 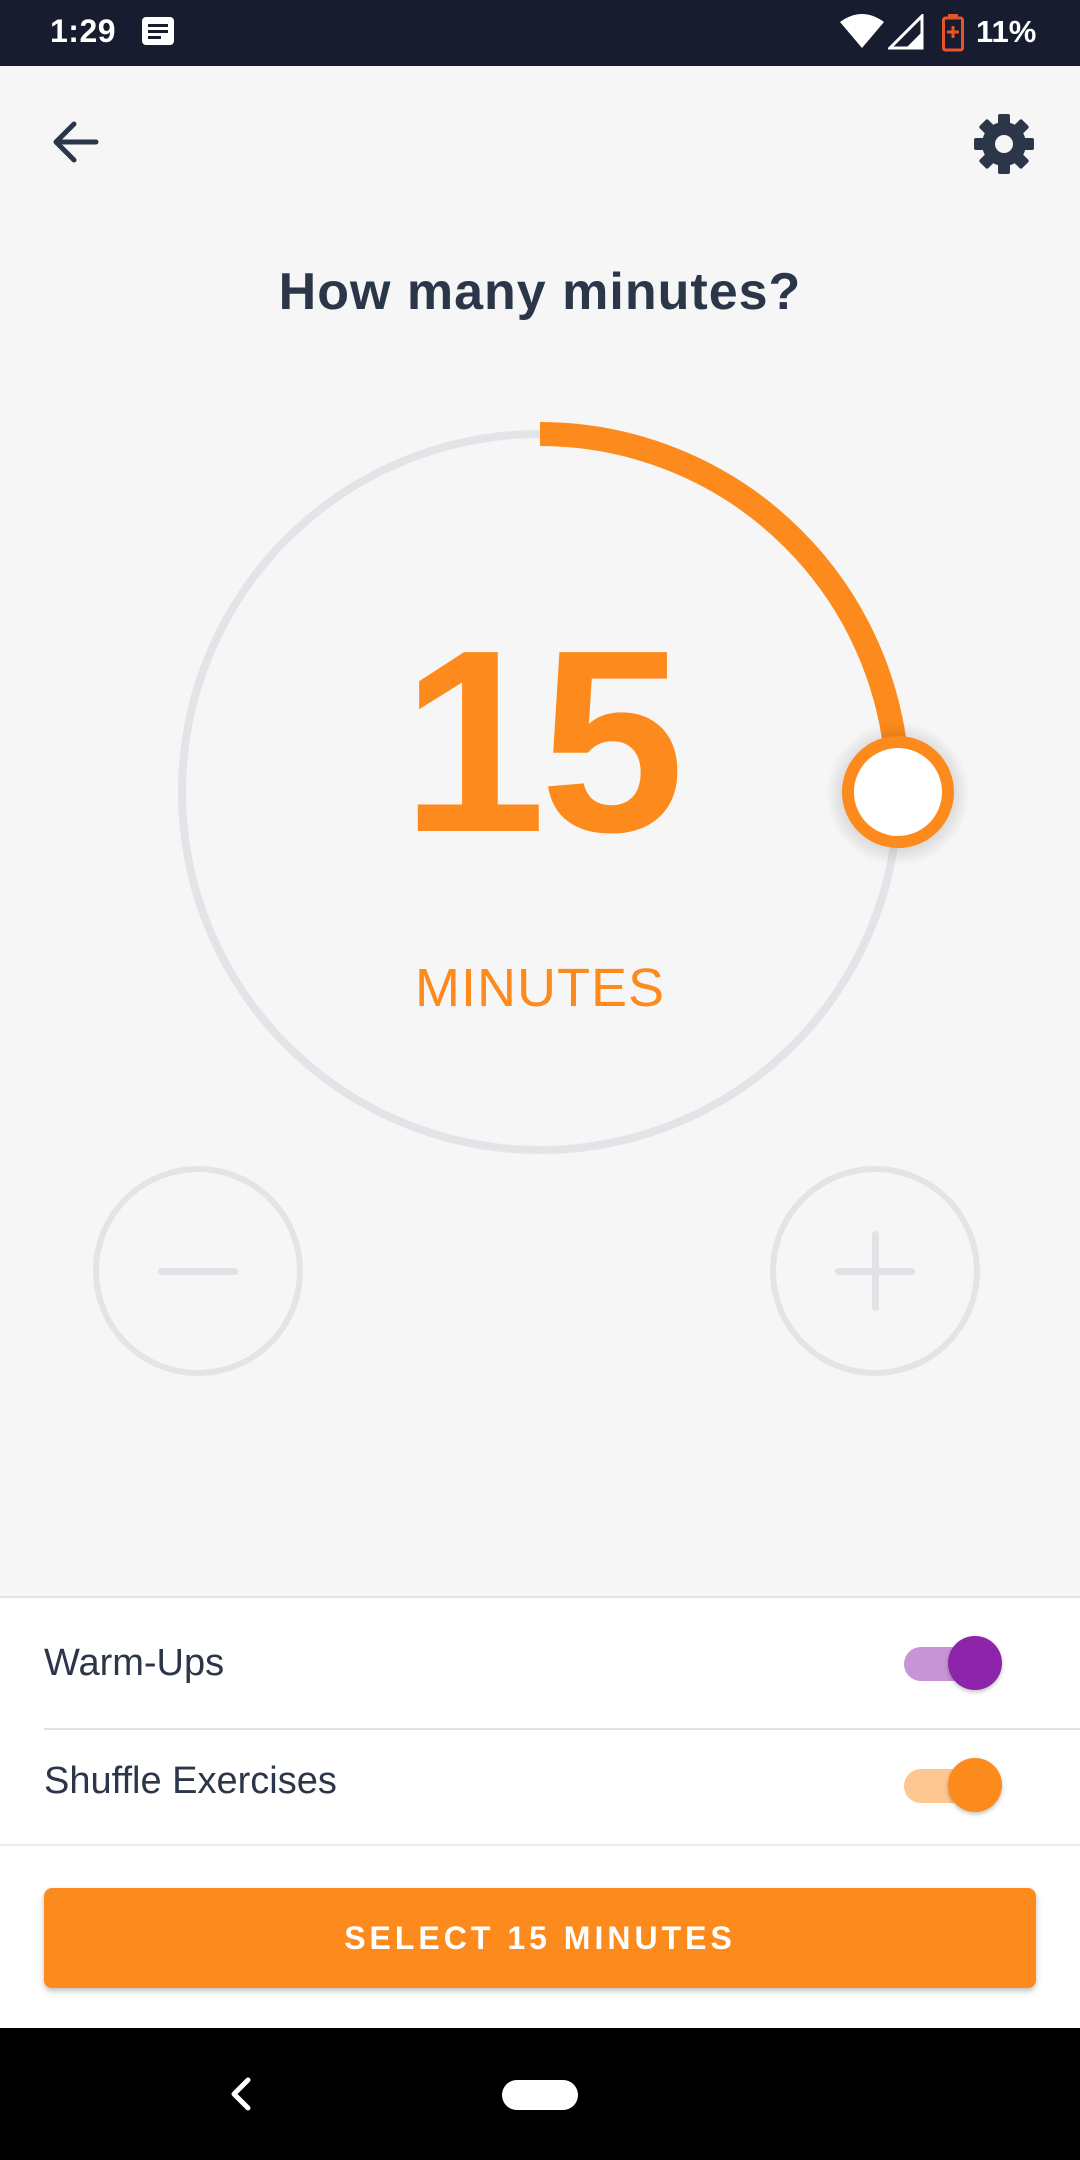 I want to click on status-bar: 1:29 11%, so click(x=540, y=33).